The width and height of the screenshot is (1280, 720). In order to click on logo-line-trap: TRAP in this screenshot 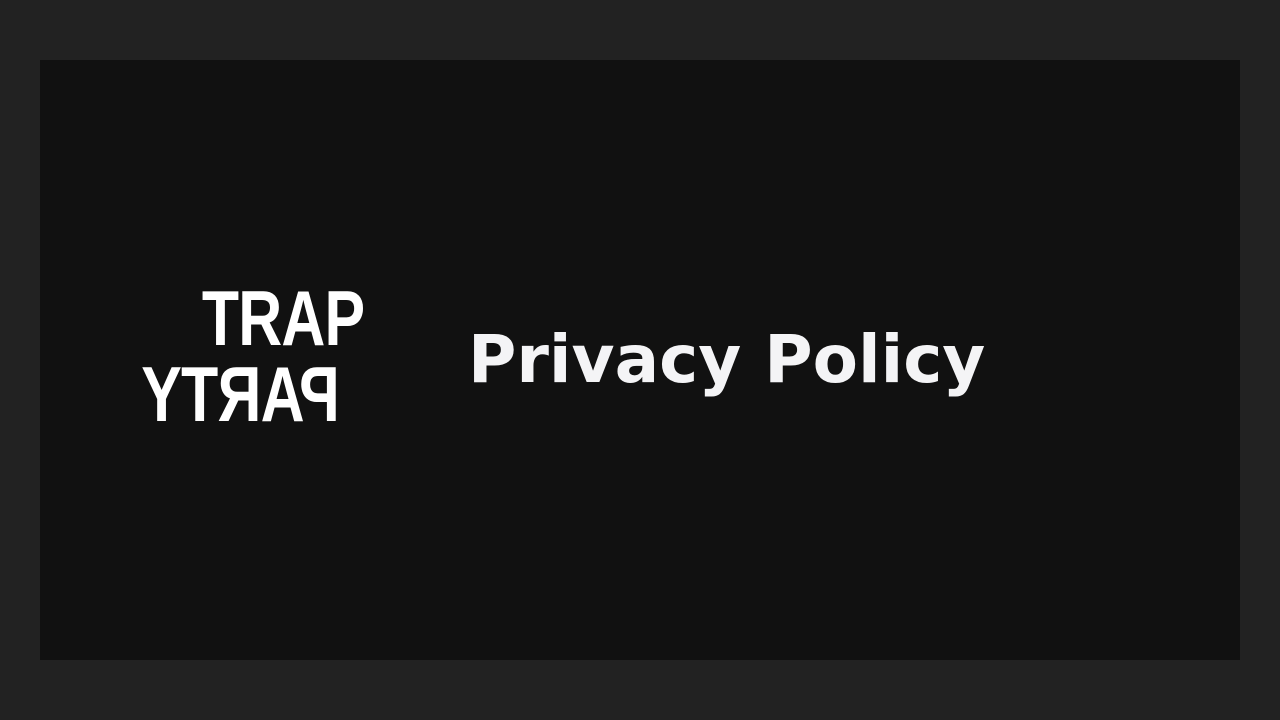, I will do `click(282, 318)`.